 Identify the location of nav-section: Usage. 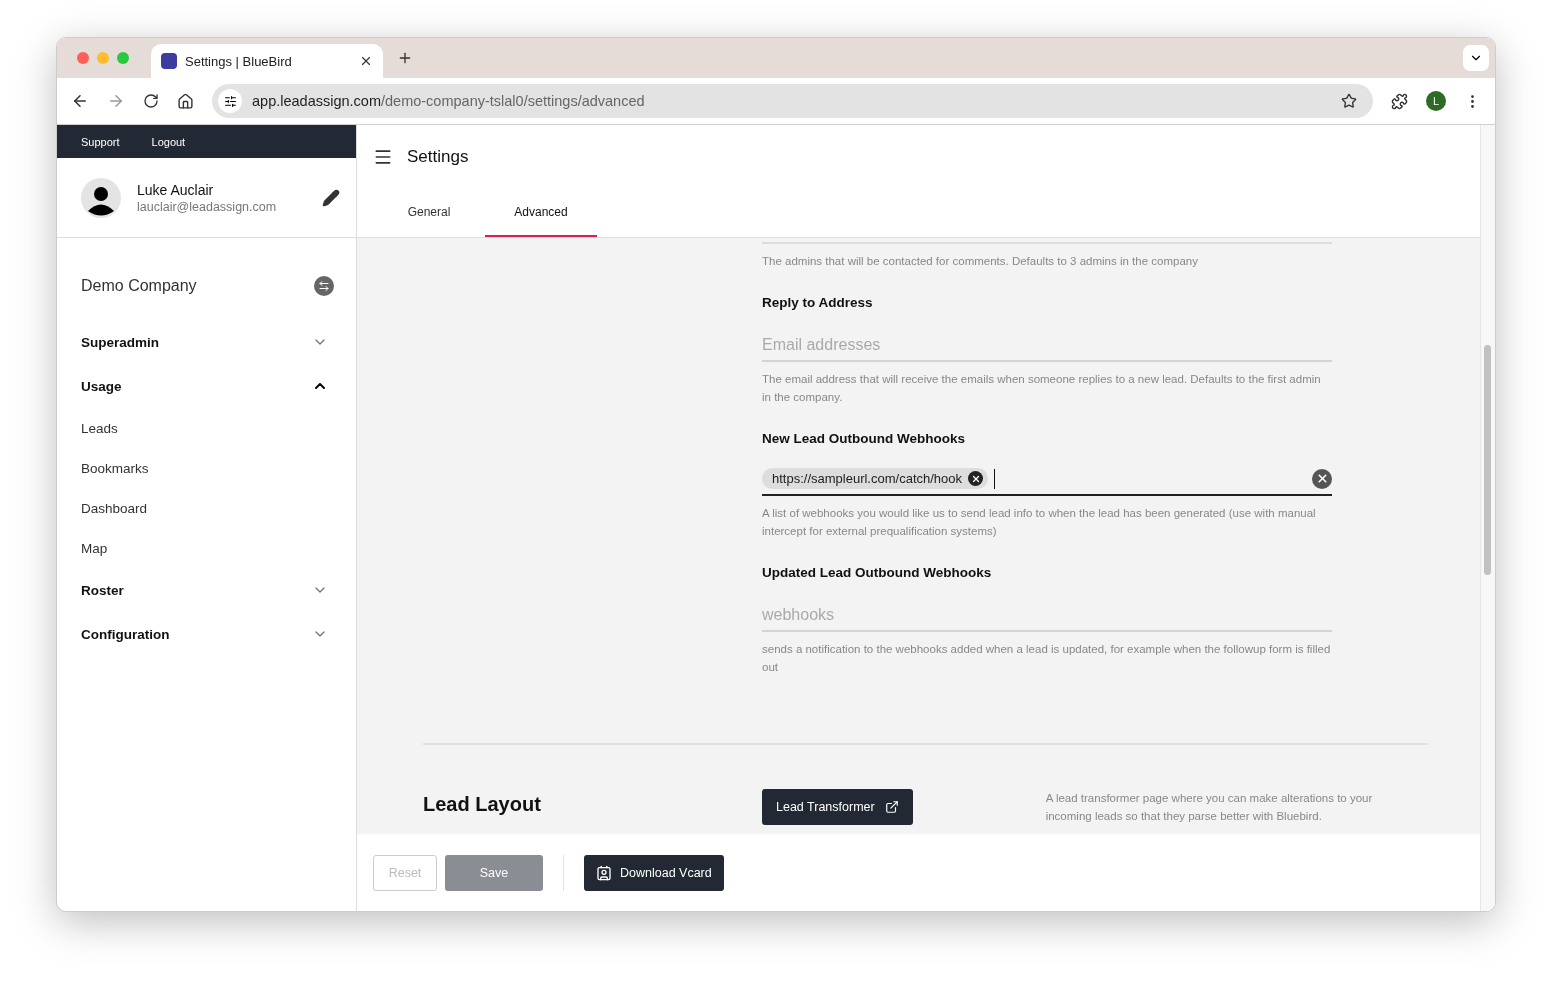
(206, 386).